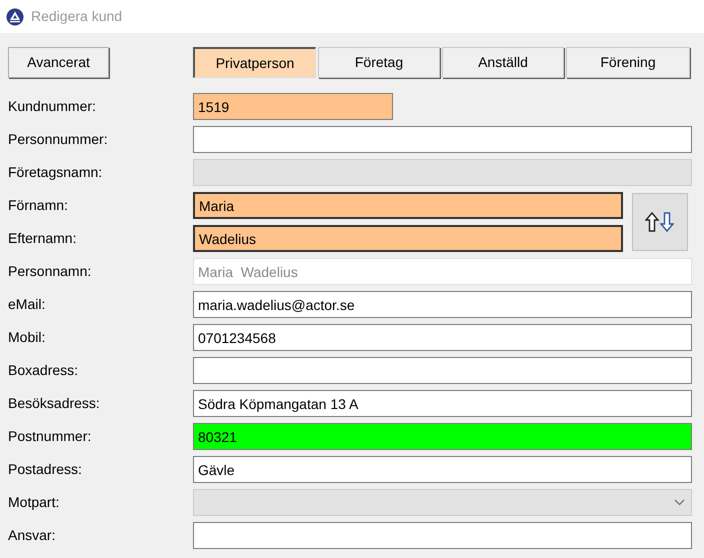 This screenshot has height=558, width=704. What do you see at coordinates (56, 172) in the screenshot?
I see `field-label: Företagsnamn:` at bounding box center [56, 172].